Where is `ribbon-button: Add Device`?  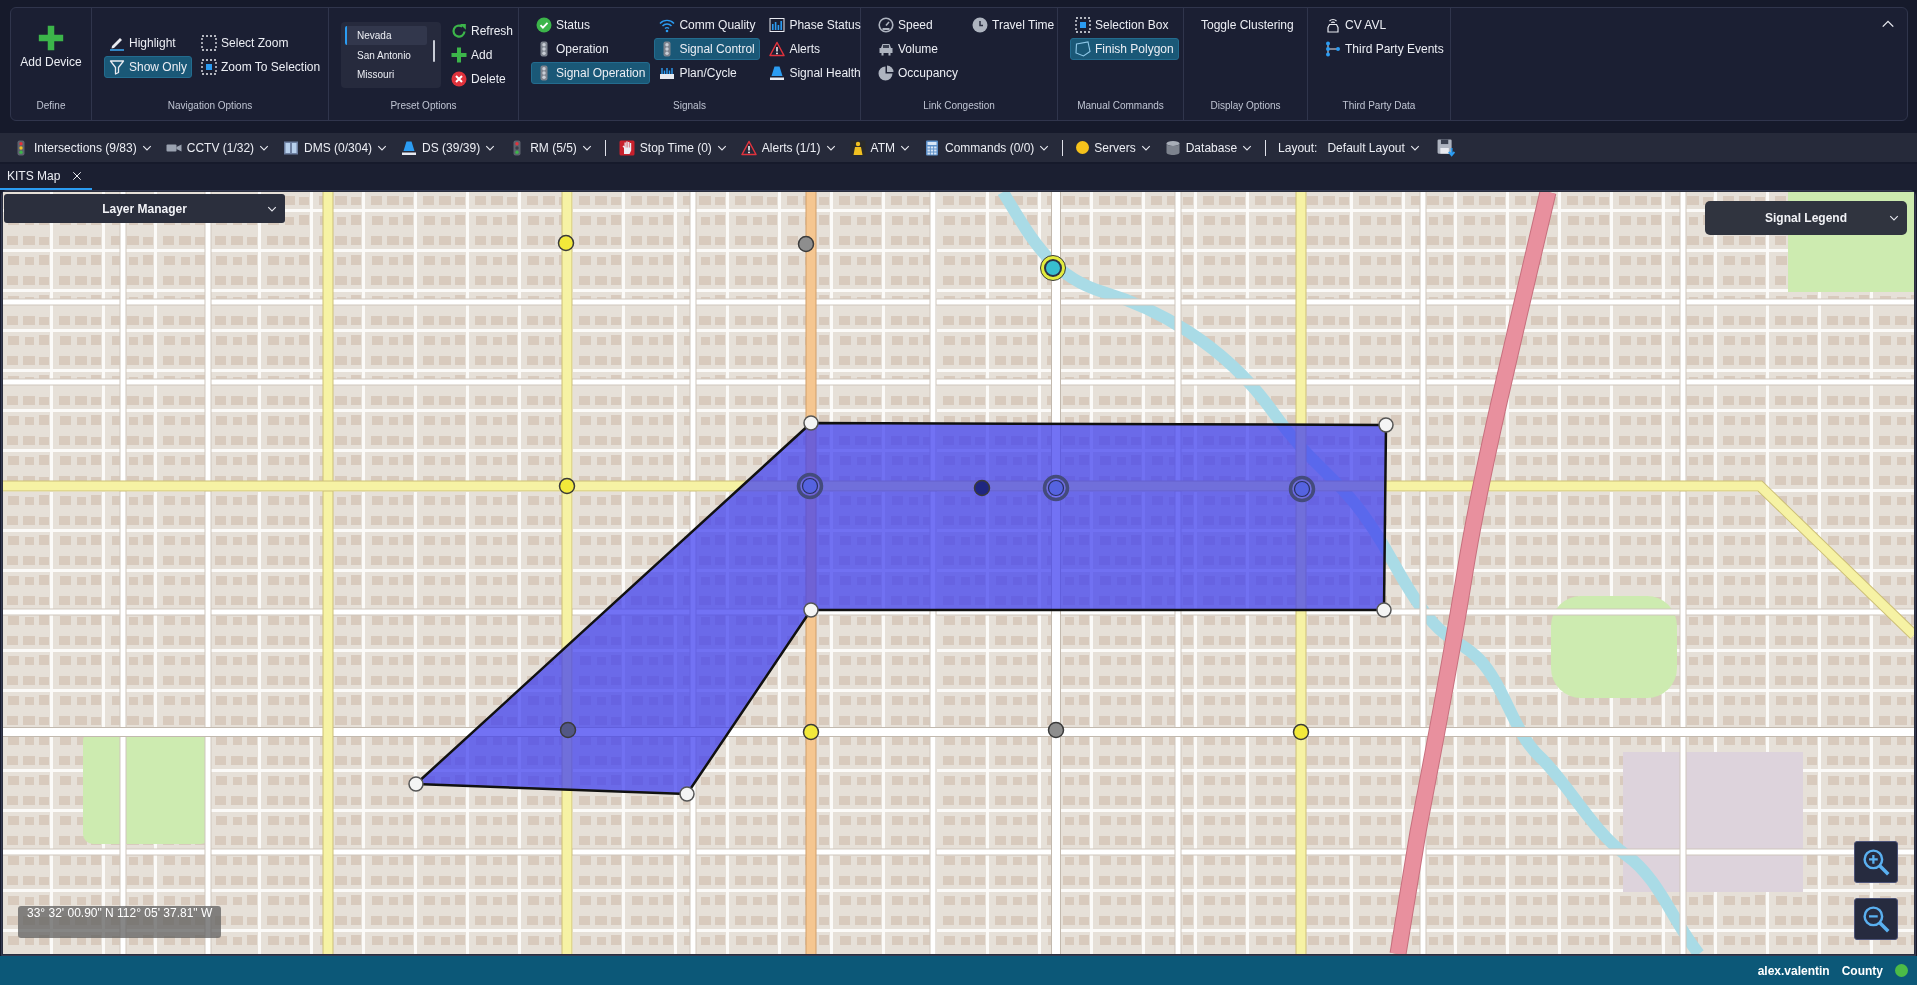 ribbon-button: Add Device is located at coordinates (51, 44).